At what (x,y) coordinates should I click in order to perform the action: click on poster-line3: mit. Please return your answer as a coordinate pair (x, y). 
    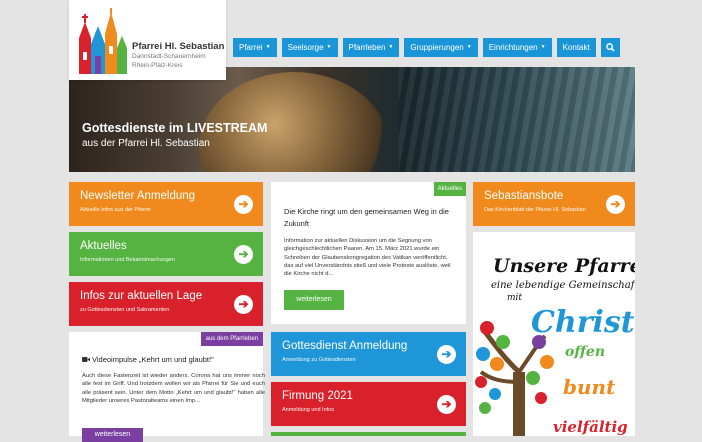
    Looking at the image, I should click on (514, 298).